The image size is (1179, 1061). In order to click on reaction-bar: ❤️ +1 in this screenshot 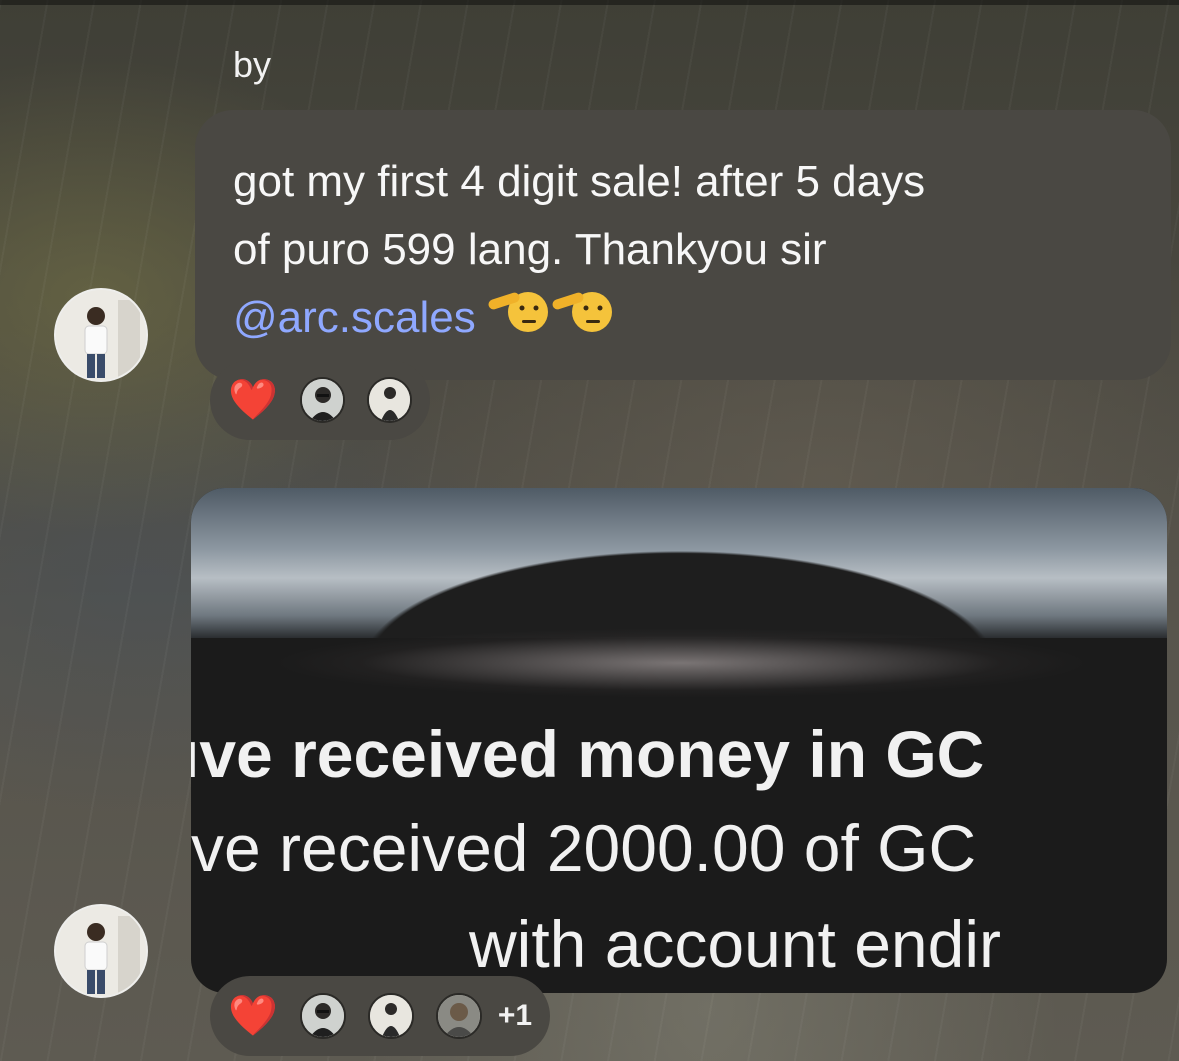, I will do `click(380, 1016)`.